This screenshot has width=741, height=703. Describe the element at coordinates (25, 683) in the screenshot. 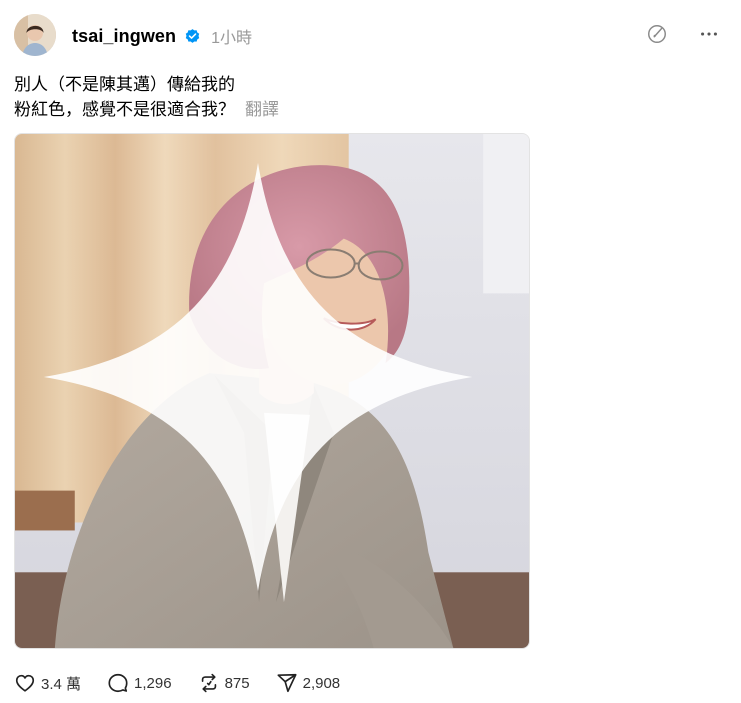

I see `heart-icon` at that location.